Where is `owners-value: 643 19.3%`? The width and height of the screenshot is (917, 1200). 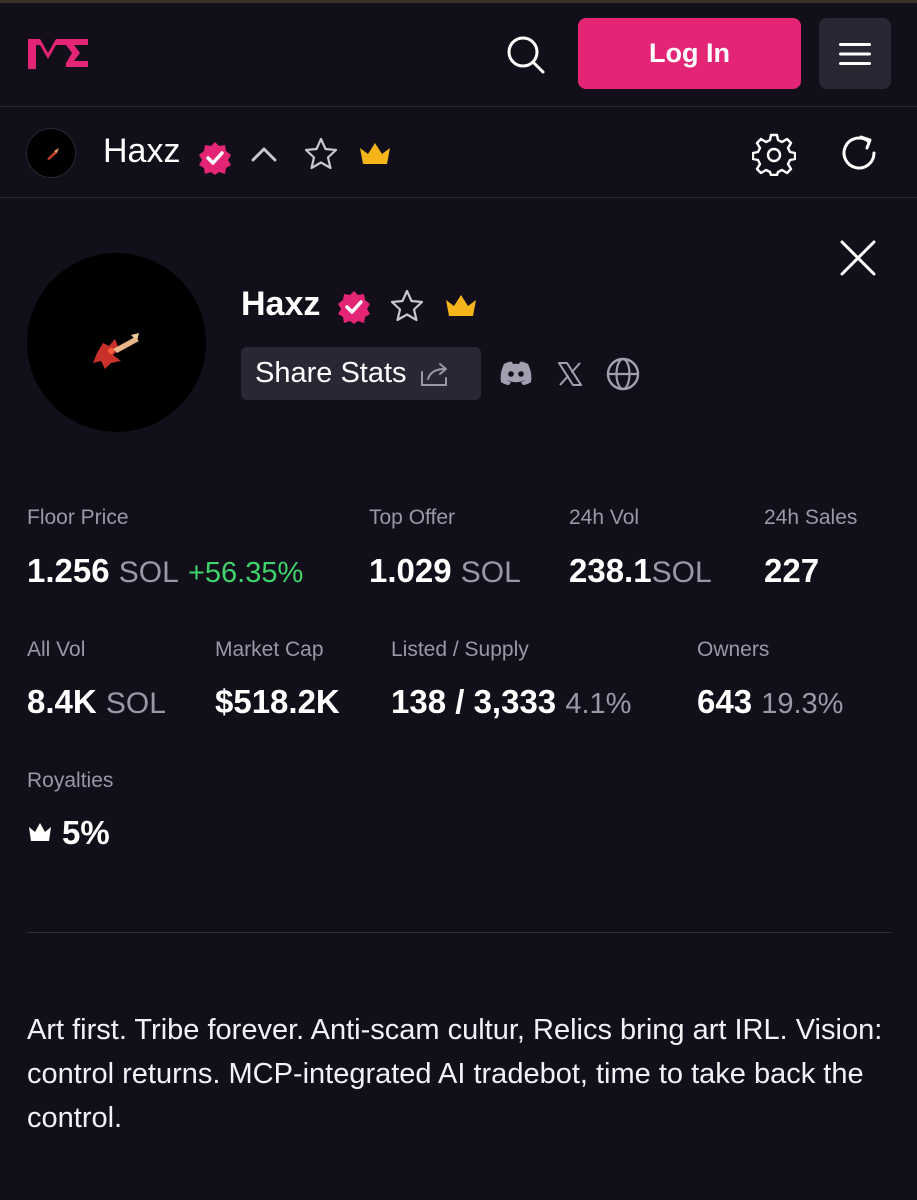
owners-value: 643 19.3% is located at coordinates (770, 702).